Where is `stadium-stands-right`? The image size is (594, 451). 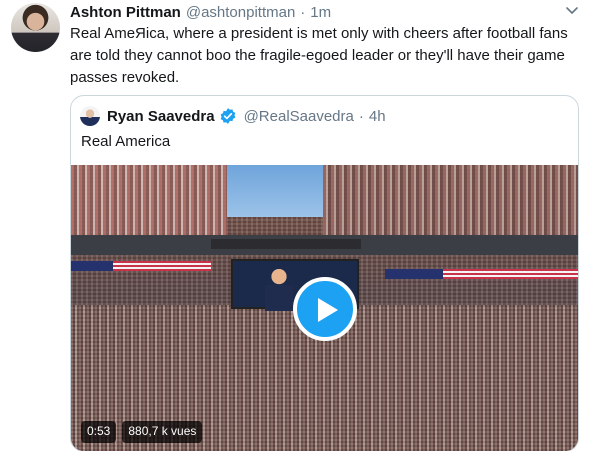 stadium-stands-right is located at coordinates (450, 200).